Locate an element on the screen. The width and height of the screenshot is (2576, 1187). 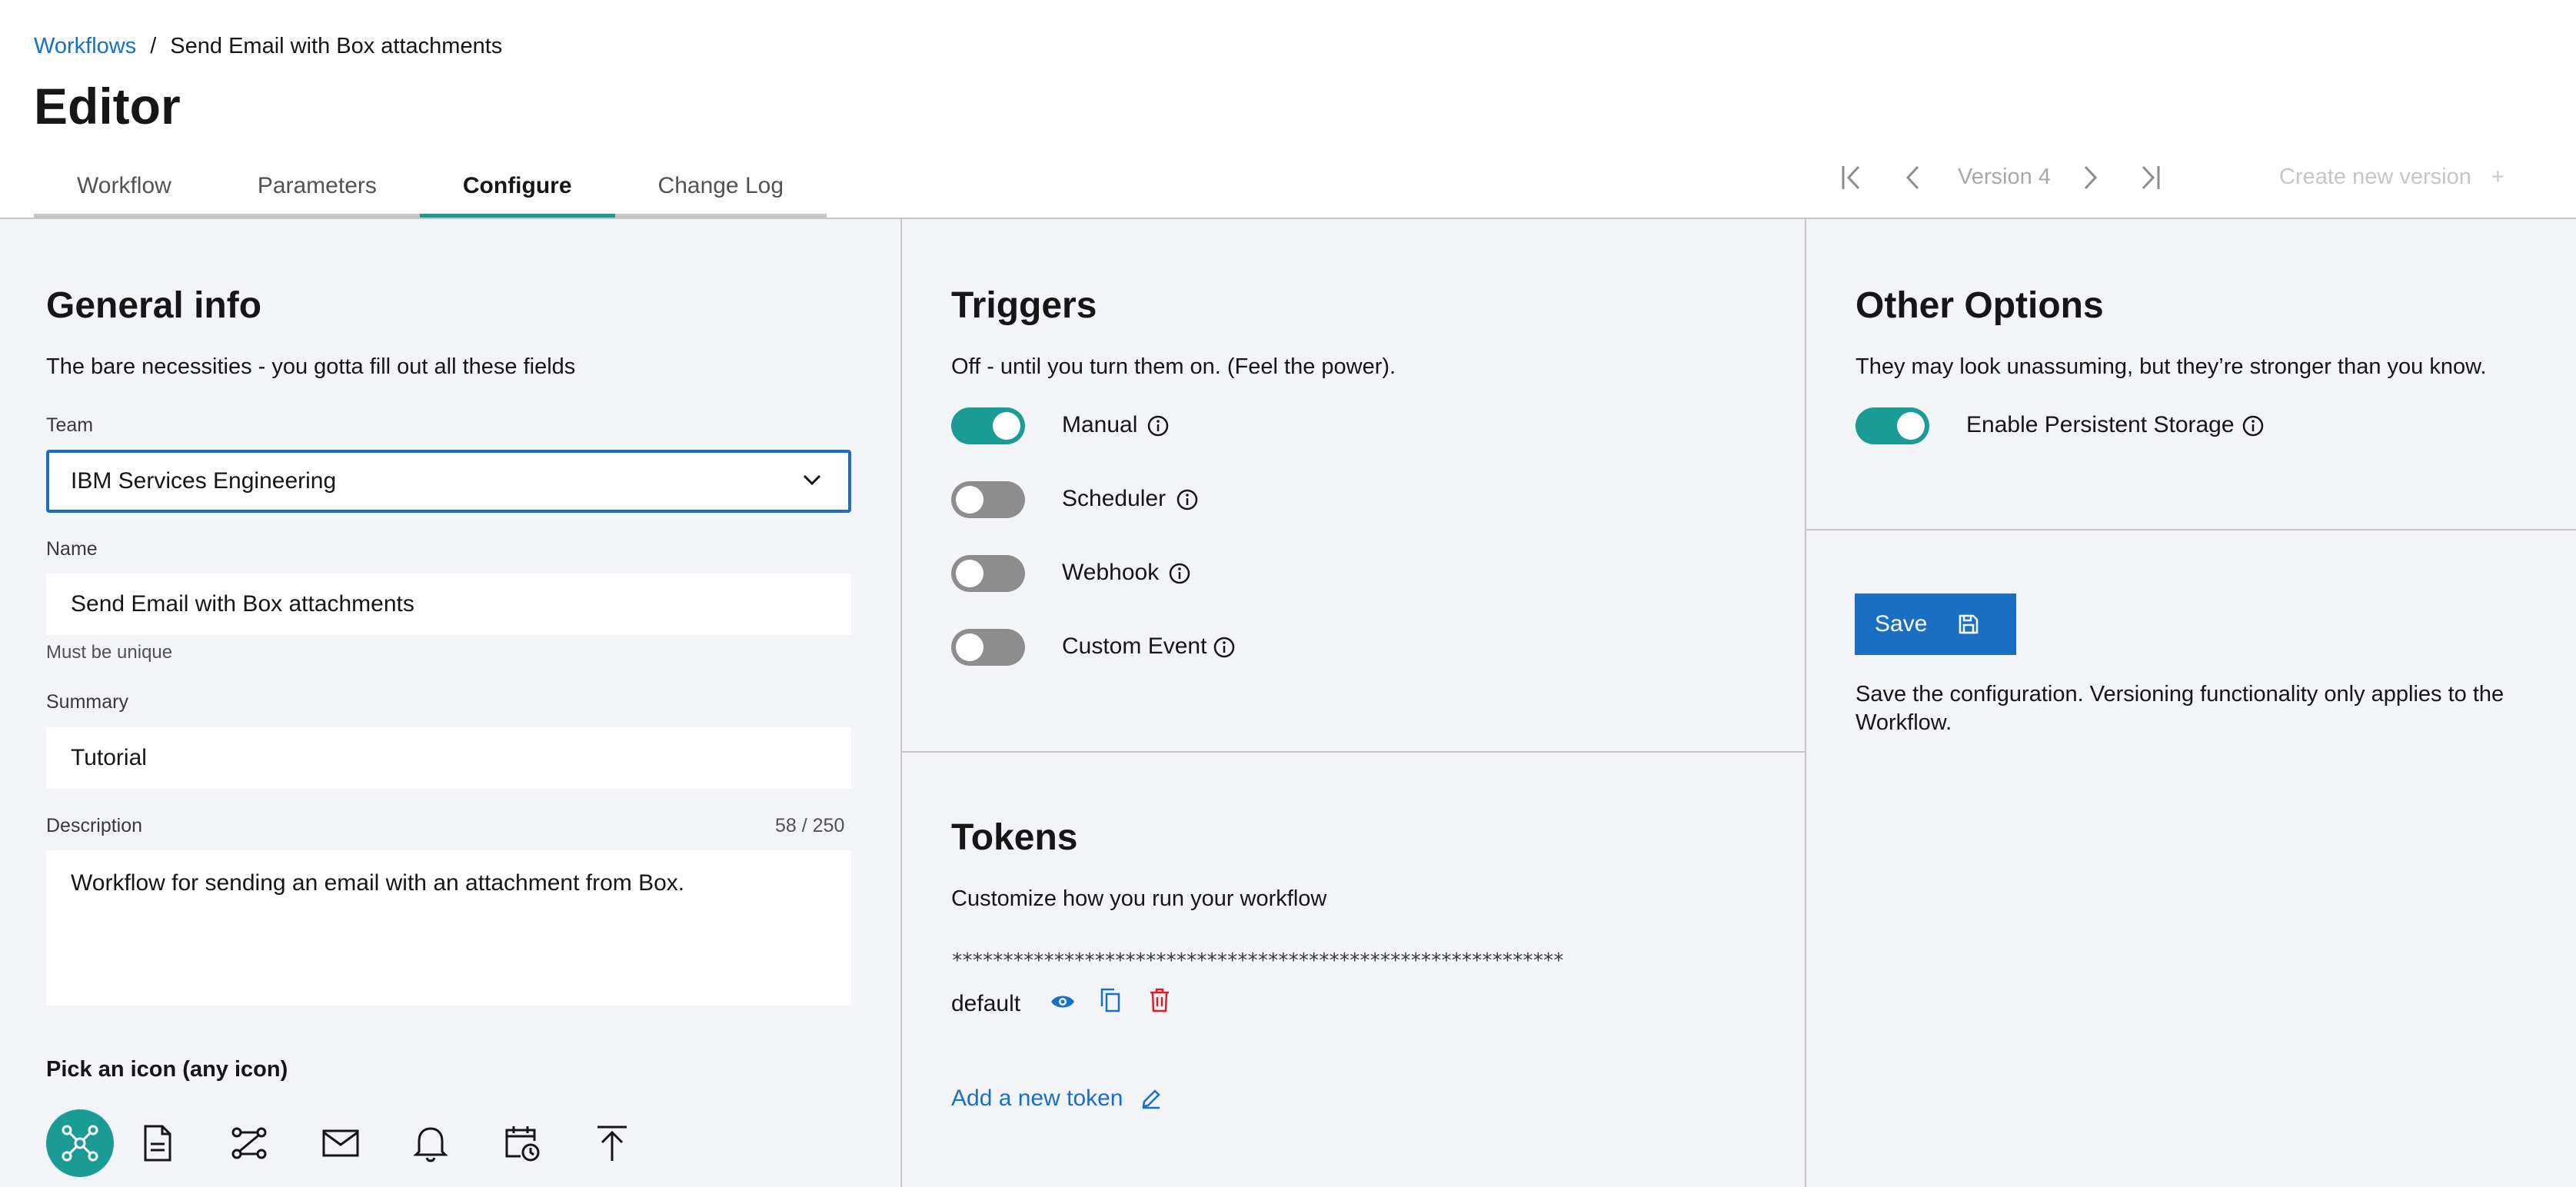
manual-info-icon is located at coordinates (1158, 425).